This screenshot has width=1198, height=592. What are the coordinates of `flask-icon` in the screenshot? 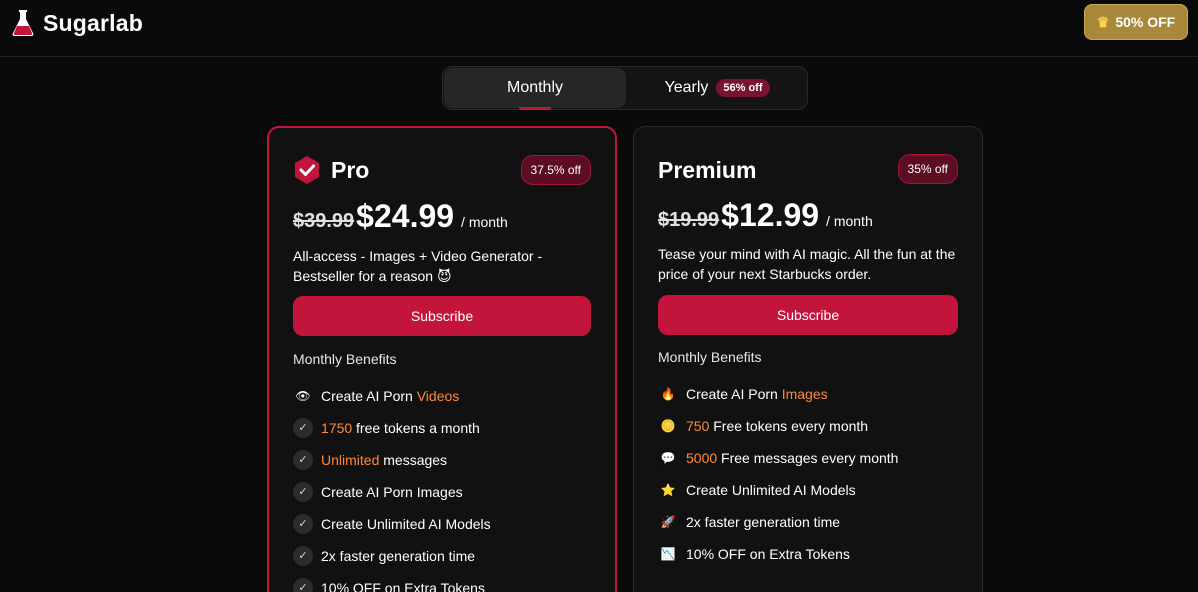 It's located at (23, 23).